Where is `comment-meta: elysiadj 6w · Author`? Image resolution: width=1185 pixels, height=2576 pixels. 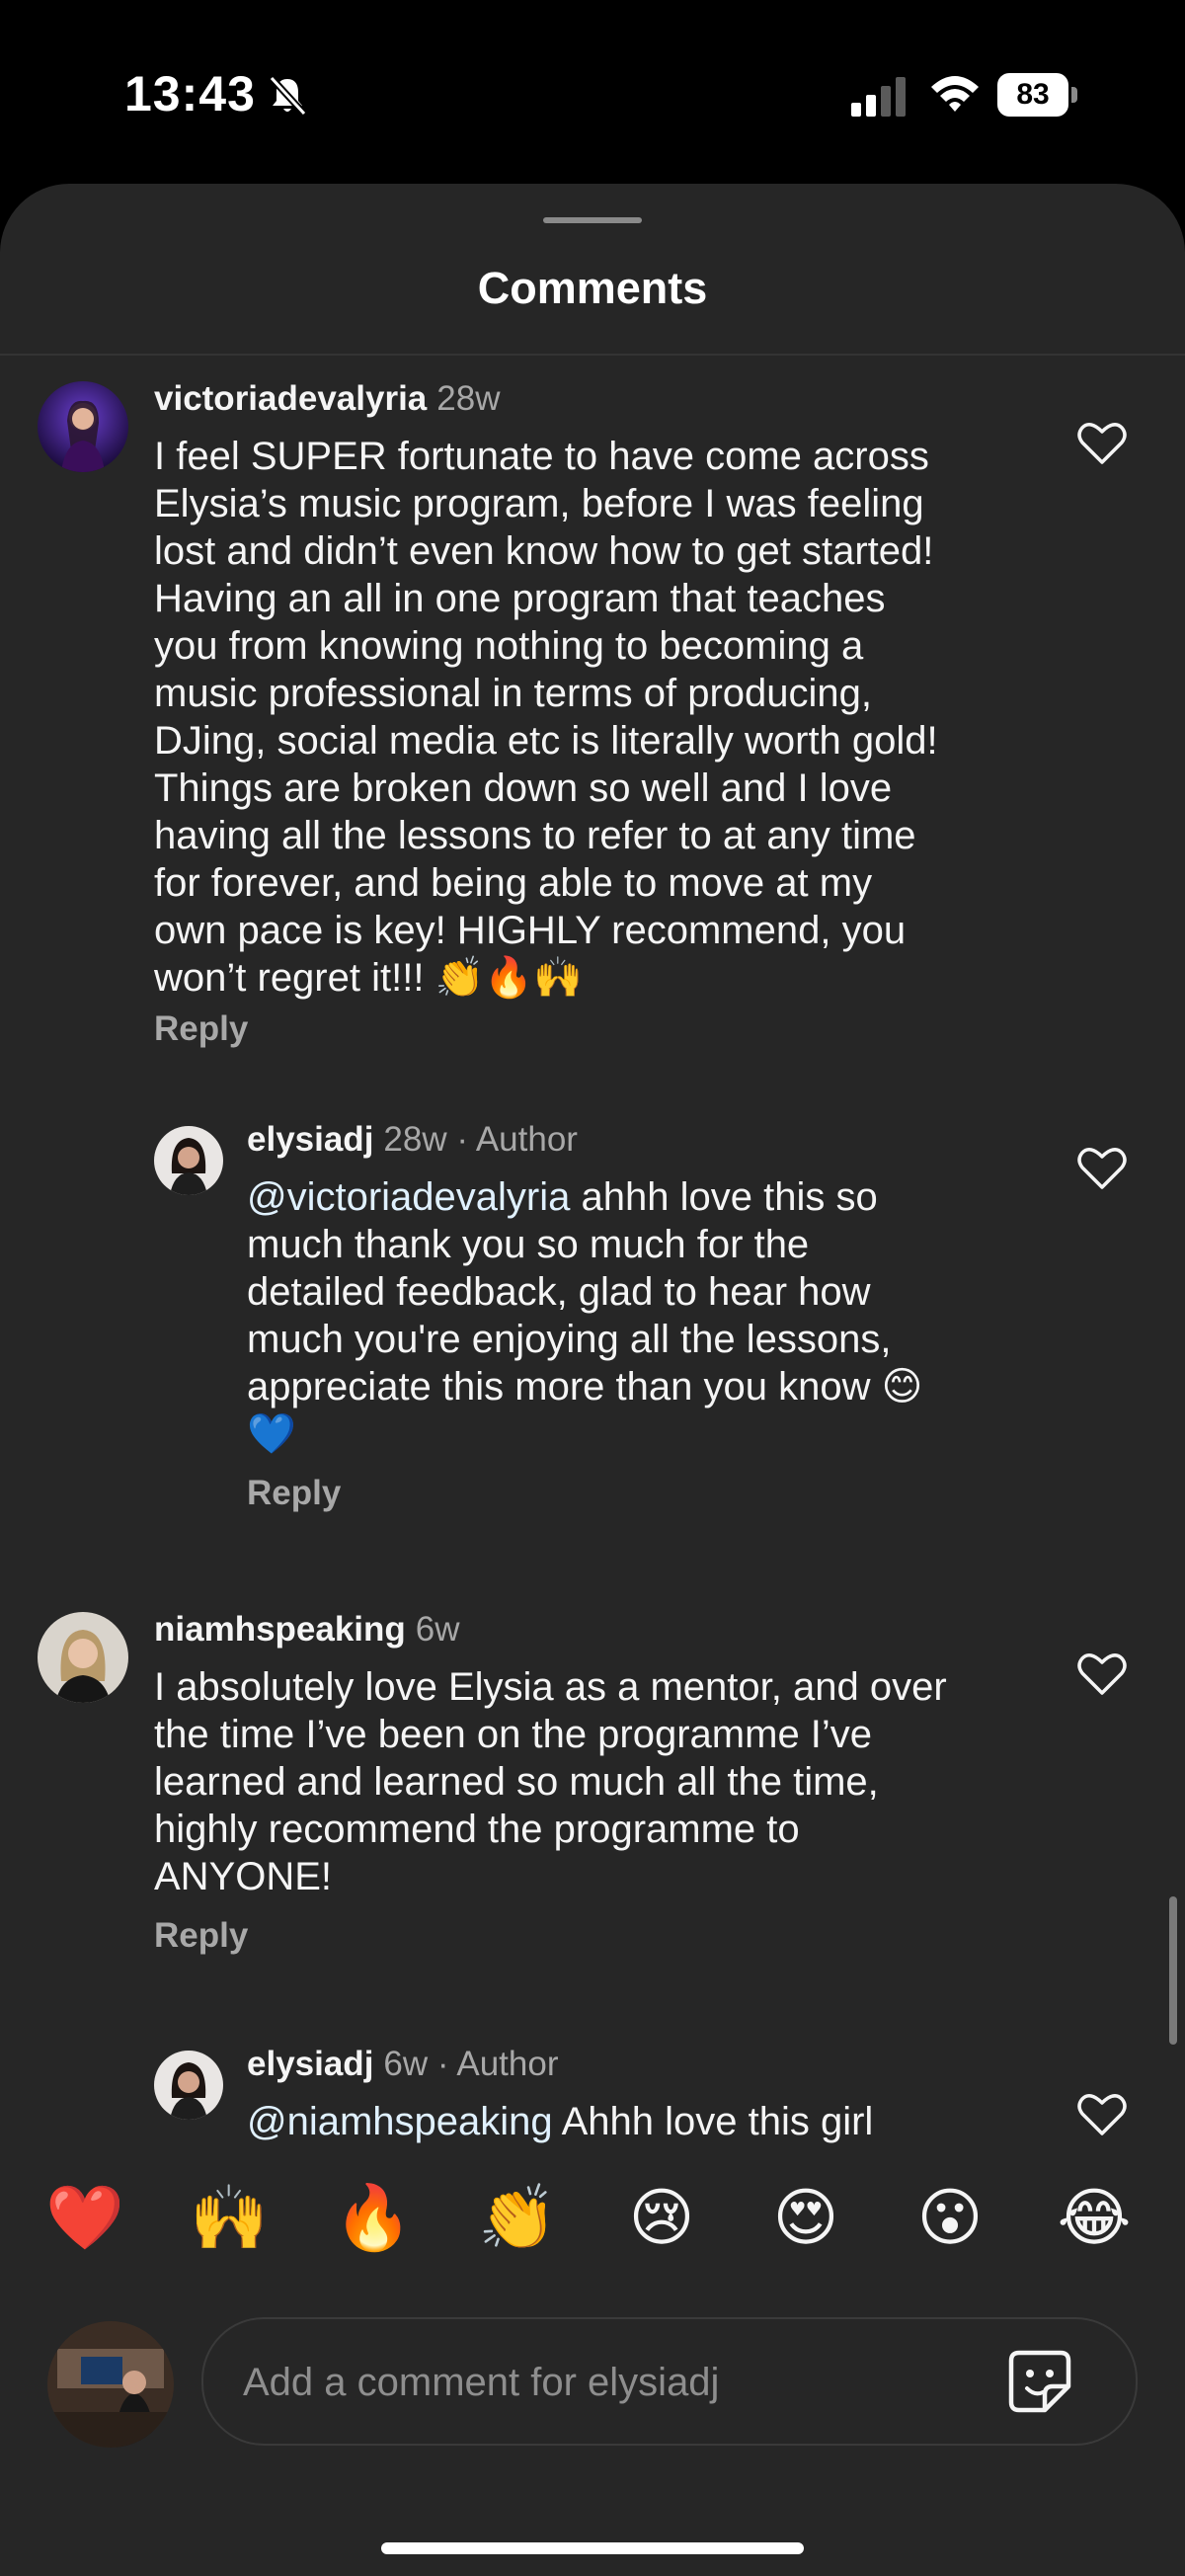
comment-meta: elysiadj 6w · Author is located at coordinates (403, 2064).